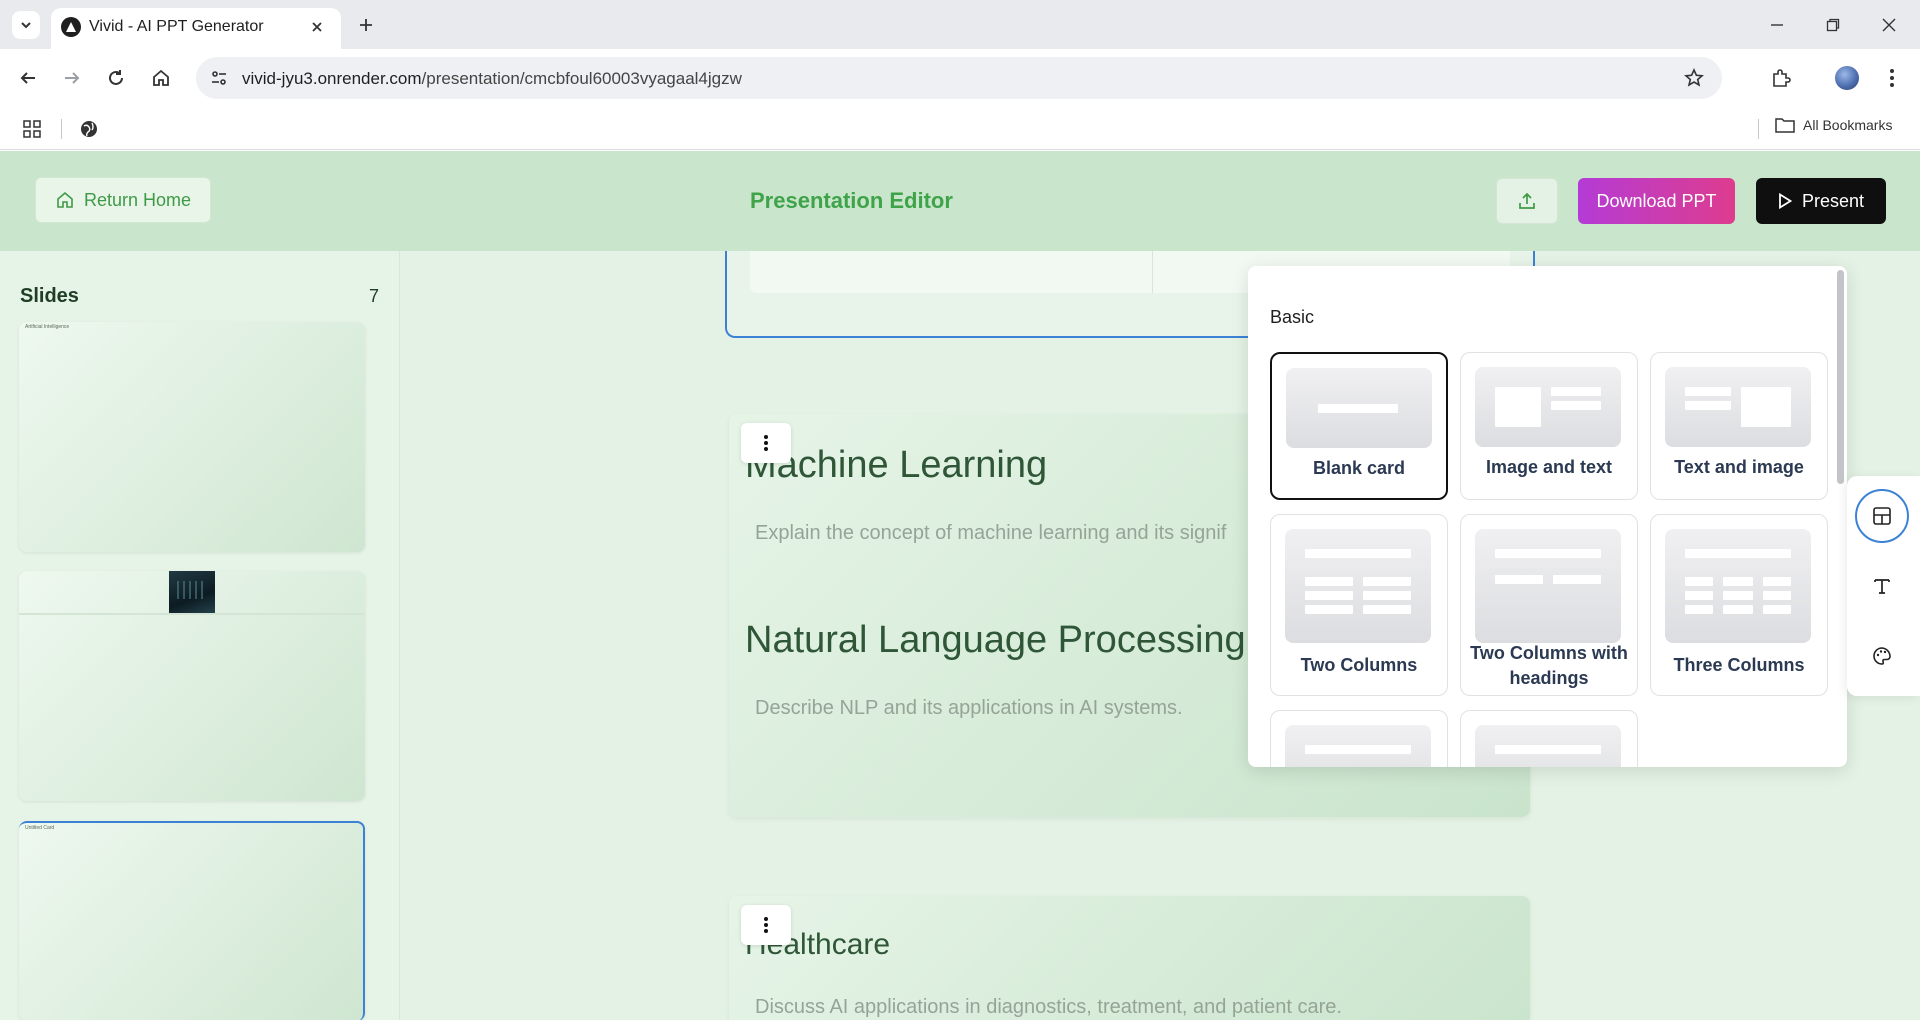 This screenshot has height=1020, width=1920. I want to click on present-button: Present, so click(1821, 201).